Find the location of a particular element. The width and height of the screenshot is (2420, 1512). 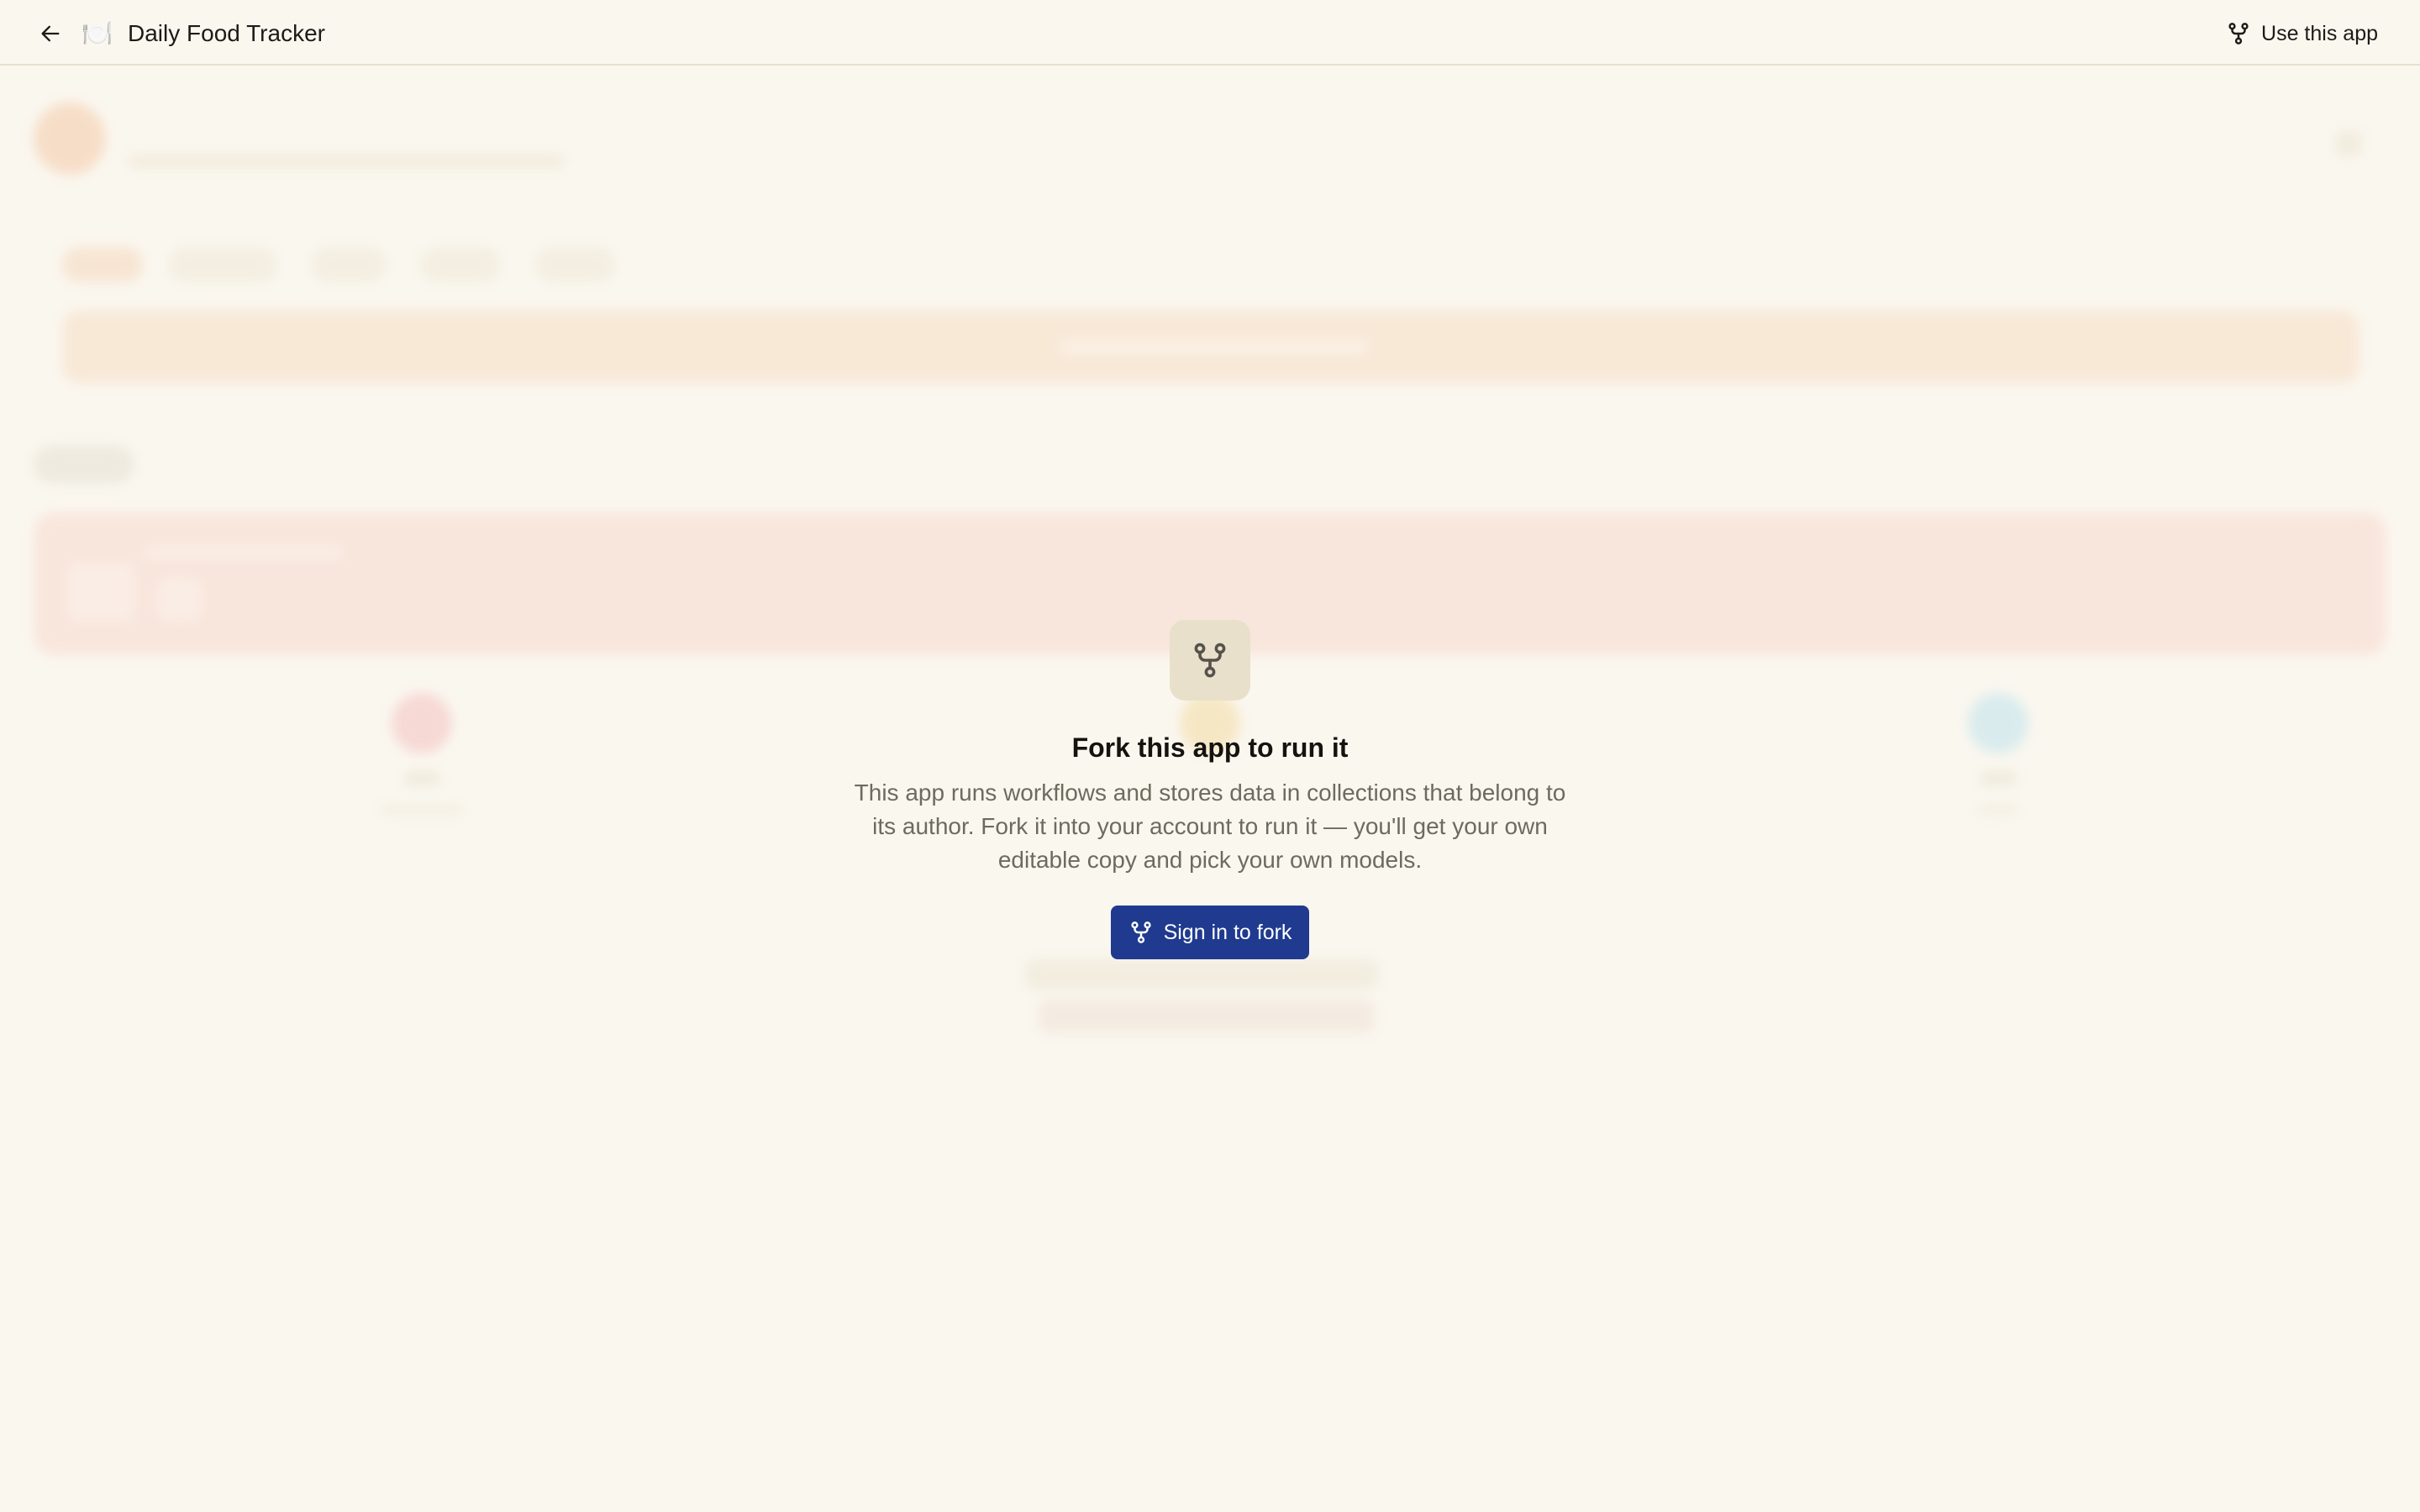

fork-heading: Fork this app to run it is located at coordinates (1210, 747).